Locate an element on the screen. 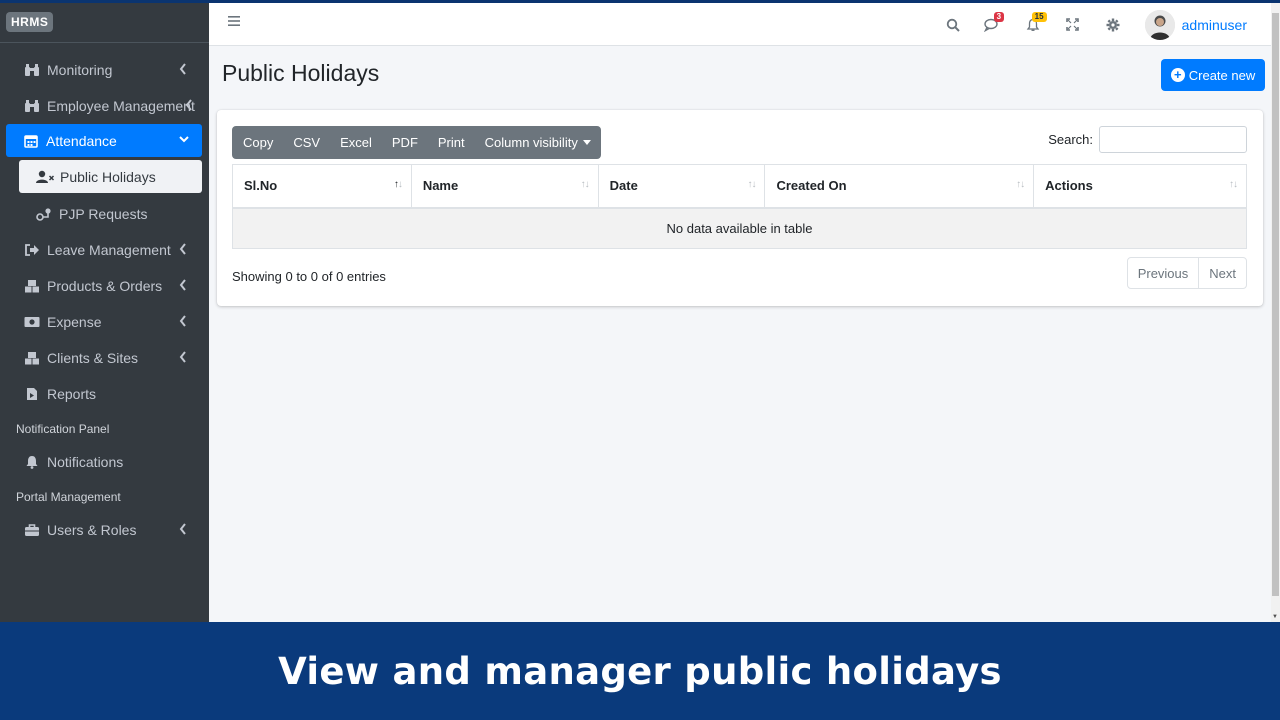  scrollbar-thumb is located at coordinates (1275, 304).